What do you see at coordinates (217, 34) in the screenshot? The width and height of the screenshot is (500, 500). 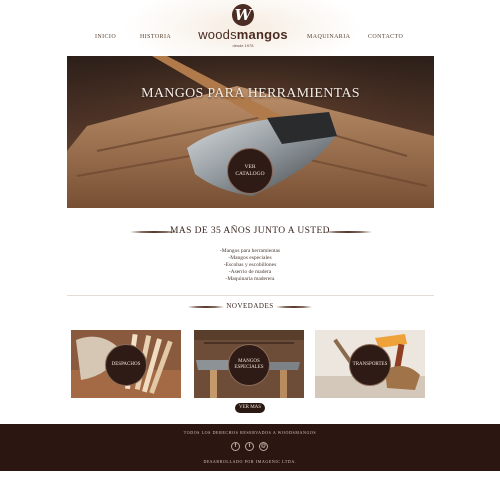 I see `logo-name-light: woods` at bounding box center [217, 34].